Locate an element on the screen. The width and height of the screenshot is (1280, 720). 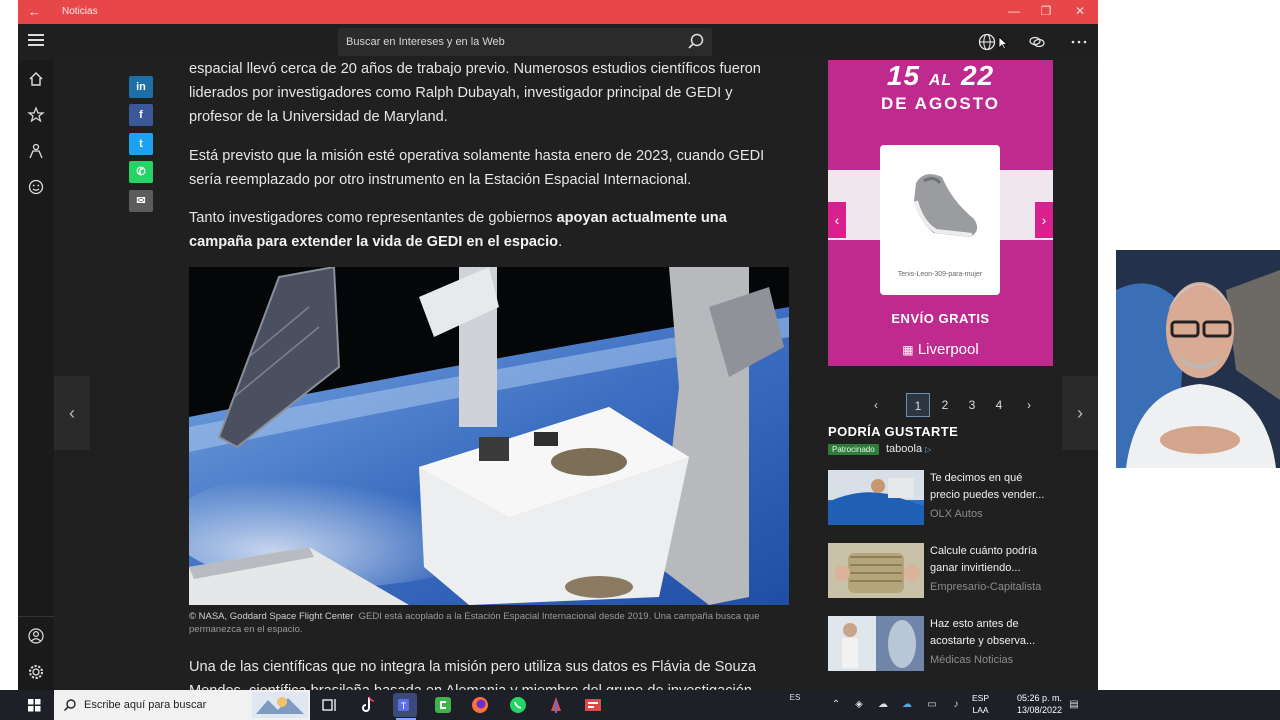
rec-thumbnail-car is located at coordinates (876, 497).